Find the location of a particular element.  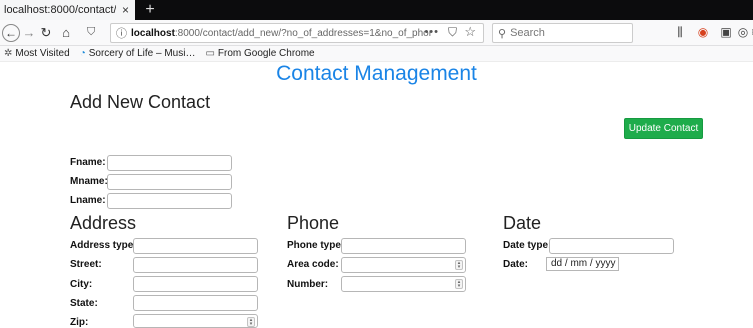

search-bar: ⚲ Search is located at coordinates (562, 33).